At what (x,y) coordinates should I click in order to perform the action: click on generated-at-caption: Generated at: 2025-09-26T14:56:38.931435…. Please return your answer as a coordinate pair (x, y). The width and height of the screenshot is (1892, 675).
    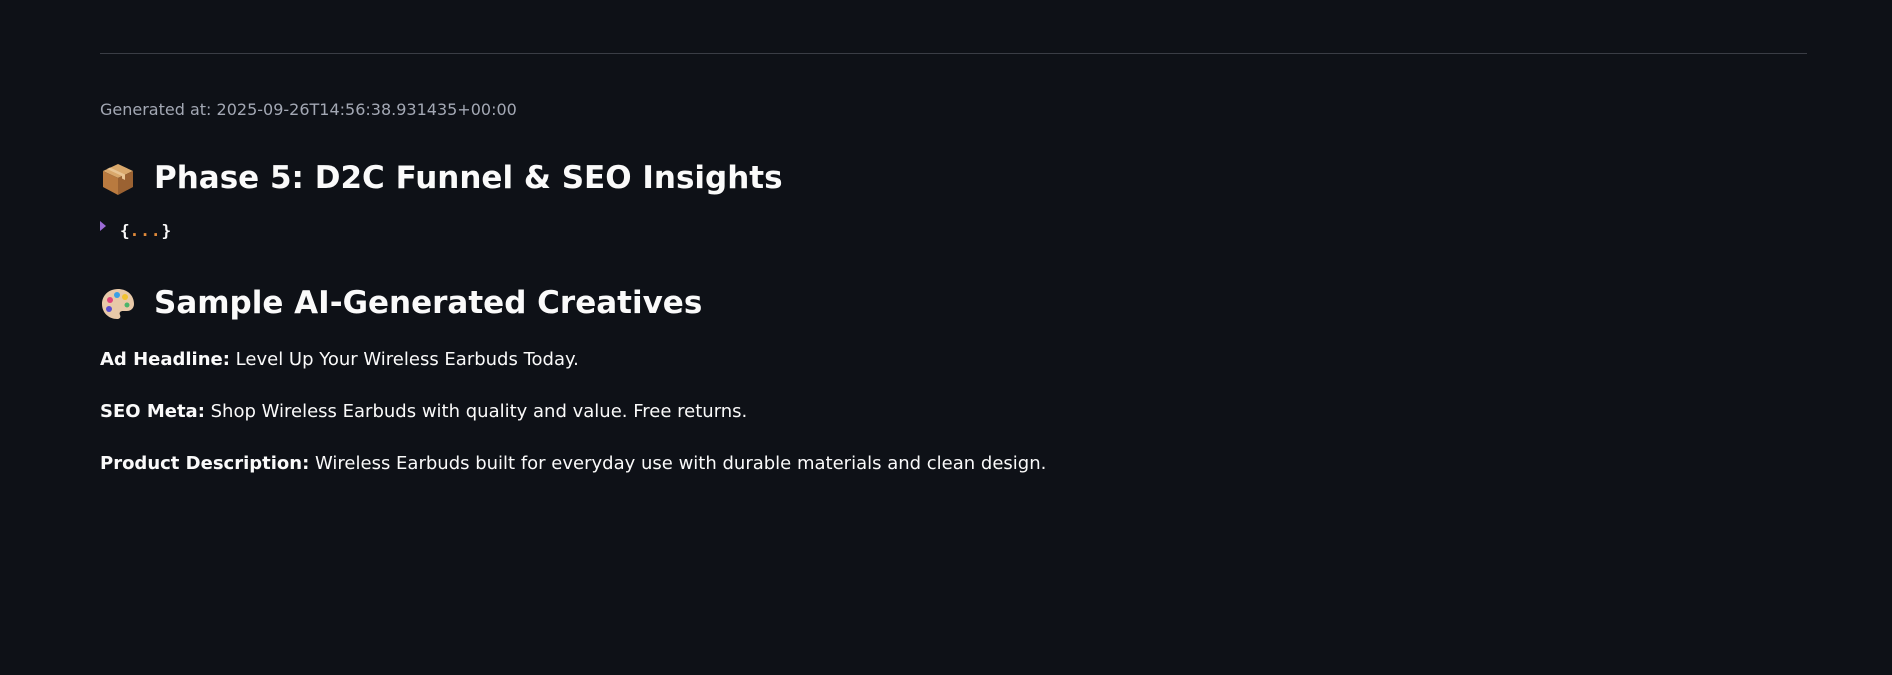
    Looking at the image, I should click on (308, 109).